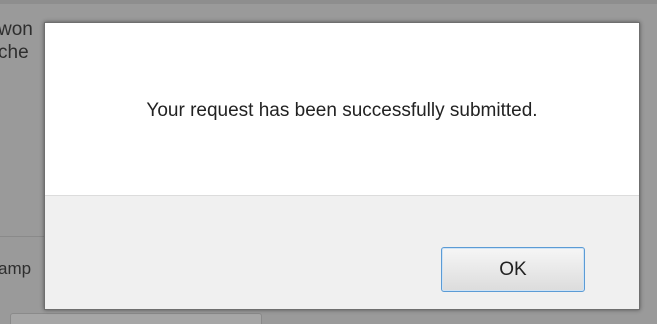 This screenshot has width=657, height=324. Describe the element at coordinates (16, 268) in the screenshot. I see `background-text-line: amp` at that location.